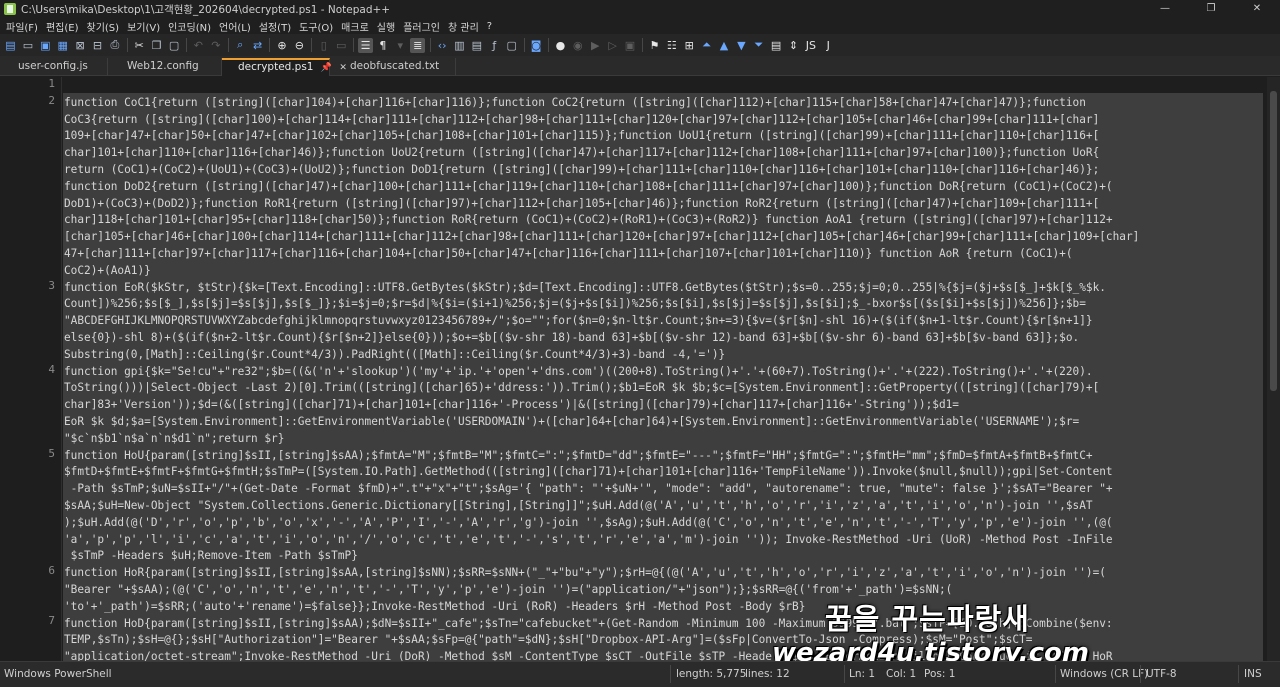 The height and width of the screenshot is (687, 1280). Describe the element at coordinates (103, 26) in the screenshot. I see `menu-search: 찾기(S)` at that location.